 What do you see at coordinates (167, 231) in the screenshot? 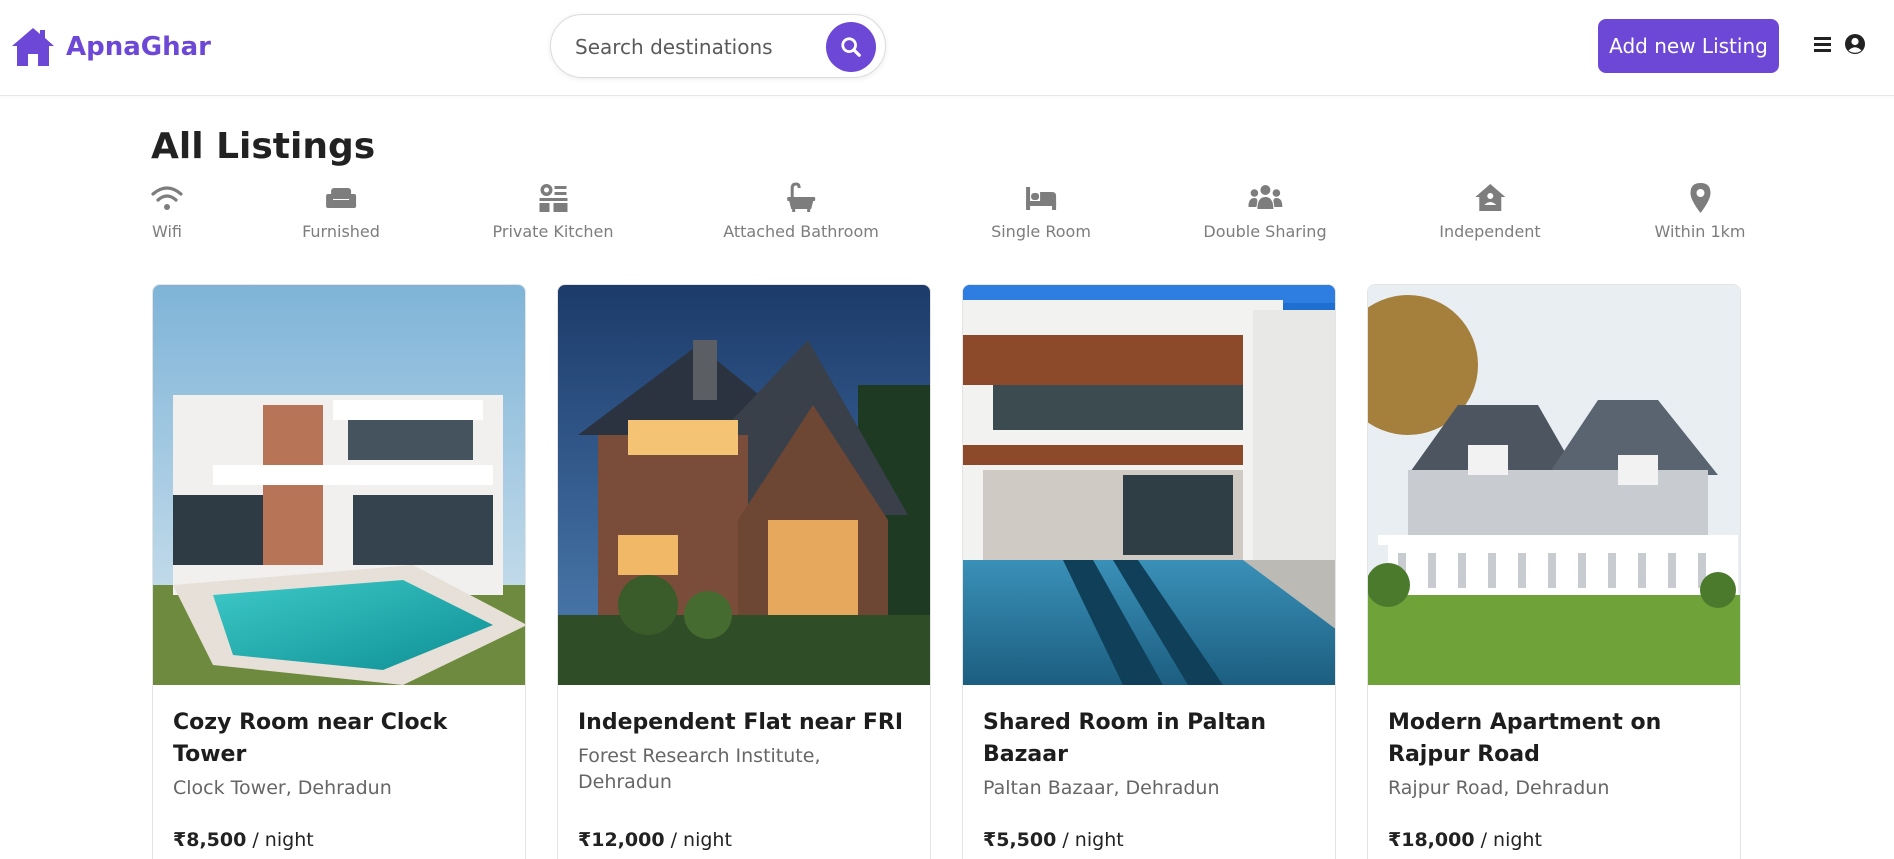
I see `filter-label: Wifi` at bounding box center [167, 231].